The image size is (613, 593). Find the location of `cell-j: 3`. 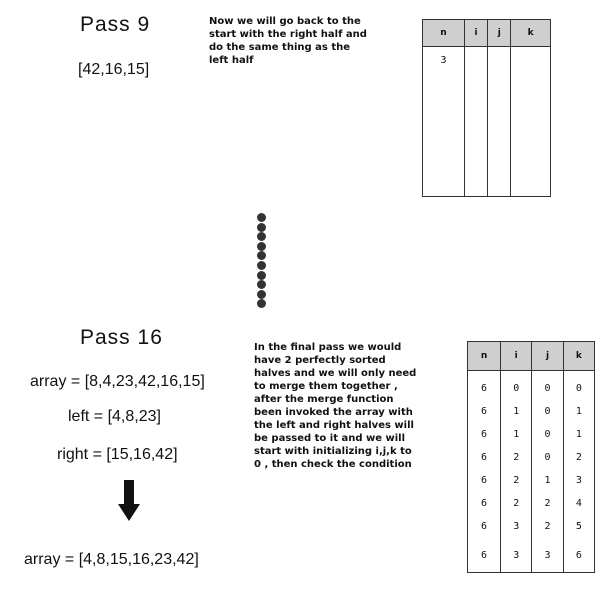

cell-j: 3 is located at coordinates (547, 555).